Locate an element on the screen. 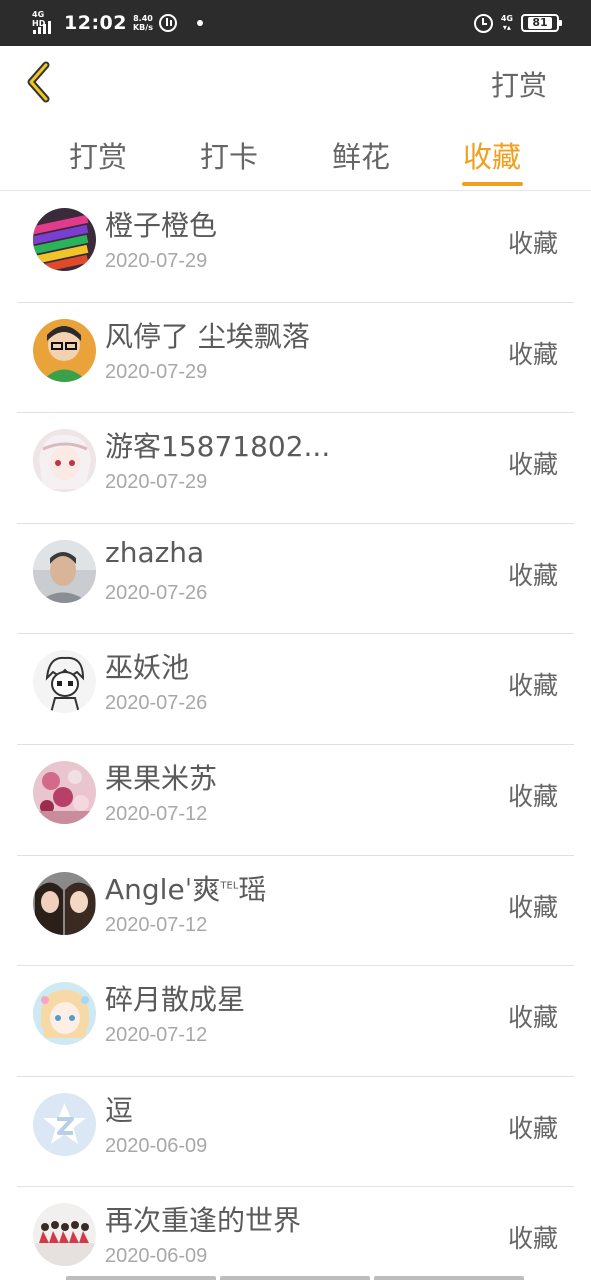 This screenshot has height=1280, width=591. default-star-avatar is located at coordinates (64, 1124).